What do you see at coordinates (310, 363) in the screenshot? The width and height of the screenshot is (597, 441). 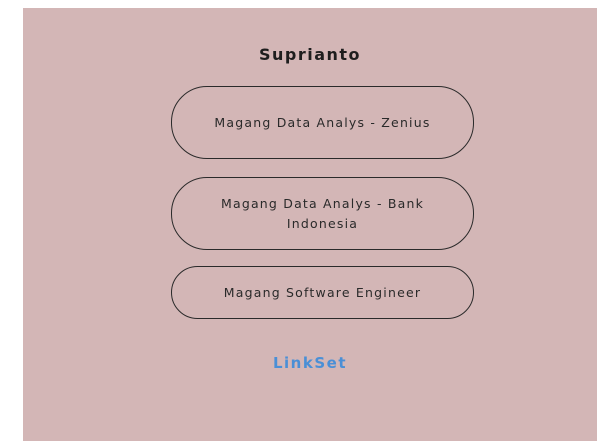 I see `footer-brand-link: LinkSet` at bounding box center [310, 363].